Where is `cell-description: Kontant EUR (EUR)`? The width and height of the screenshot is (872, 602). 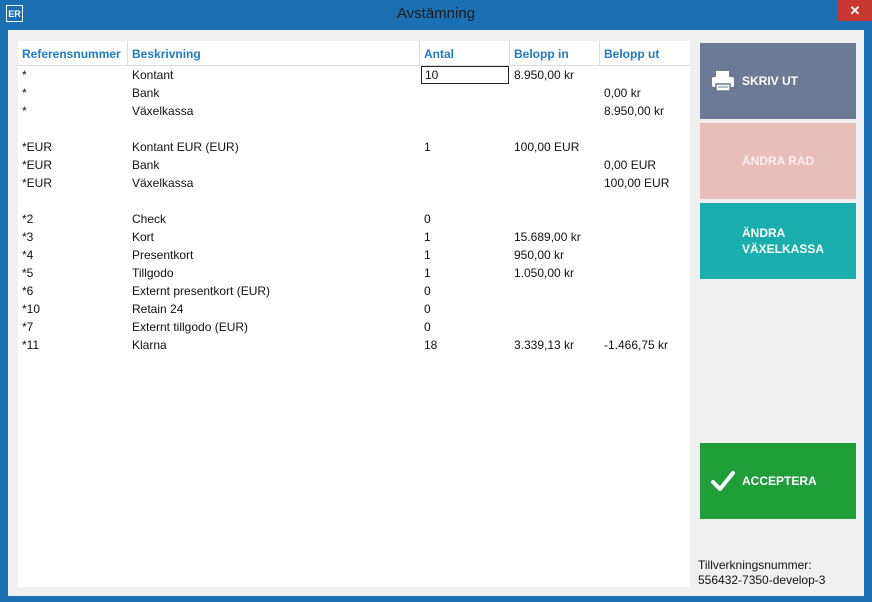 cell-description: Kontant EUR (EUR) is located at coordinates (185, 147).